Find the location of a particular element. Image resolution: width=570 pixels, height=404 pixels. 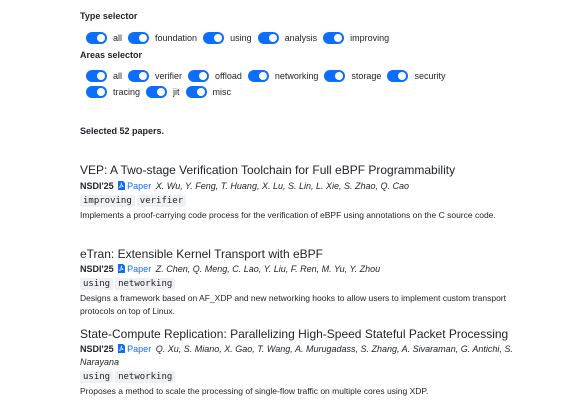

area-toggle-misc: misc is located at coordinates (208, 92).